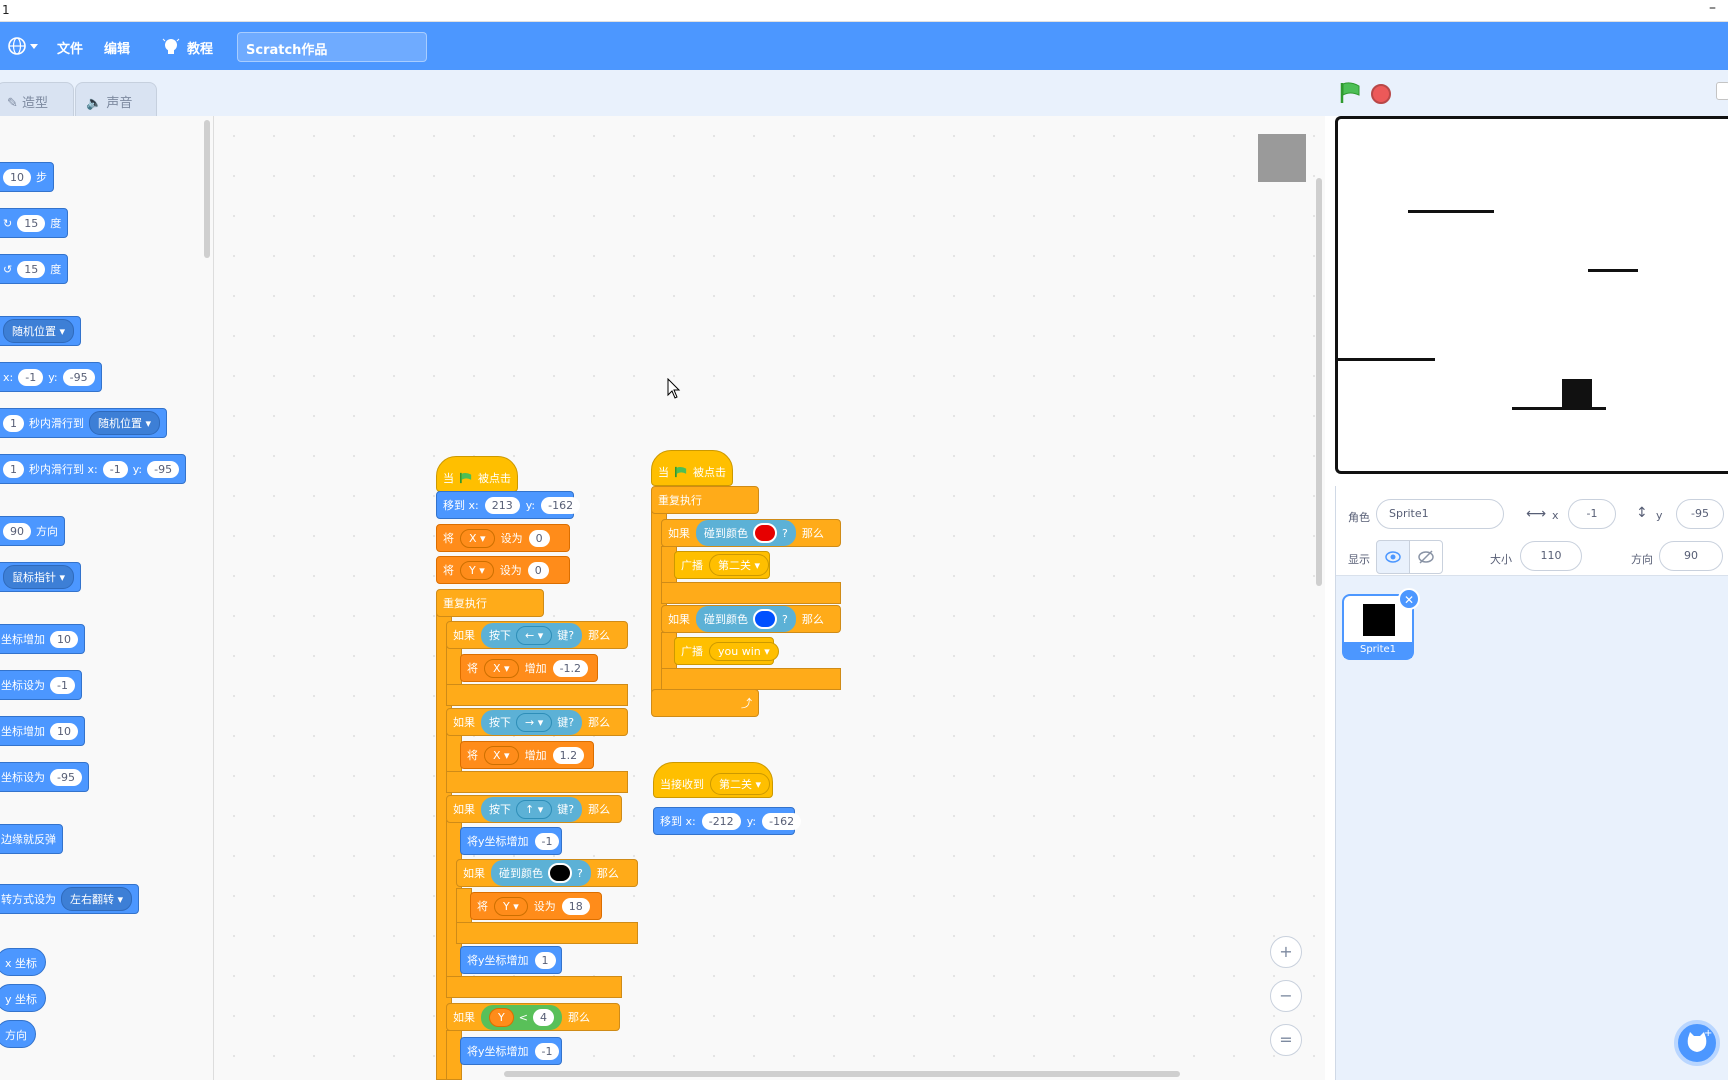  What do you see at coordinates (511, 960) in the screenshot?
I see `change-y-pos-block: 将y坐标增加 1` at bounding box center [511, 960].